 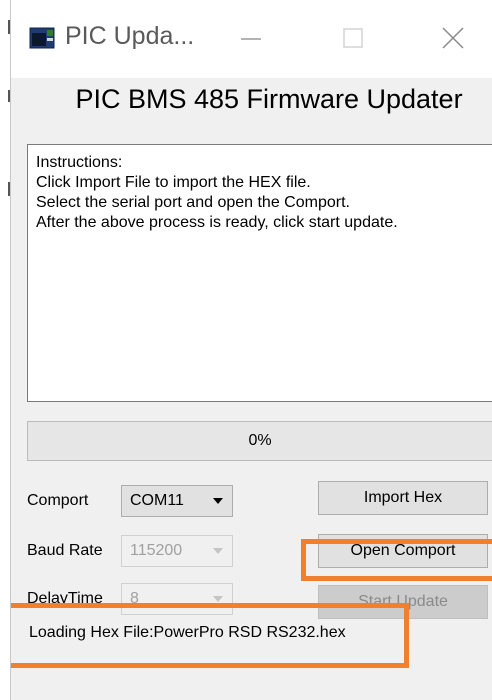 What do you see at coordinates (58, 500) in the screenshot?
I see `comport-label: Comport` at bounding box center [58, 500].